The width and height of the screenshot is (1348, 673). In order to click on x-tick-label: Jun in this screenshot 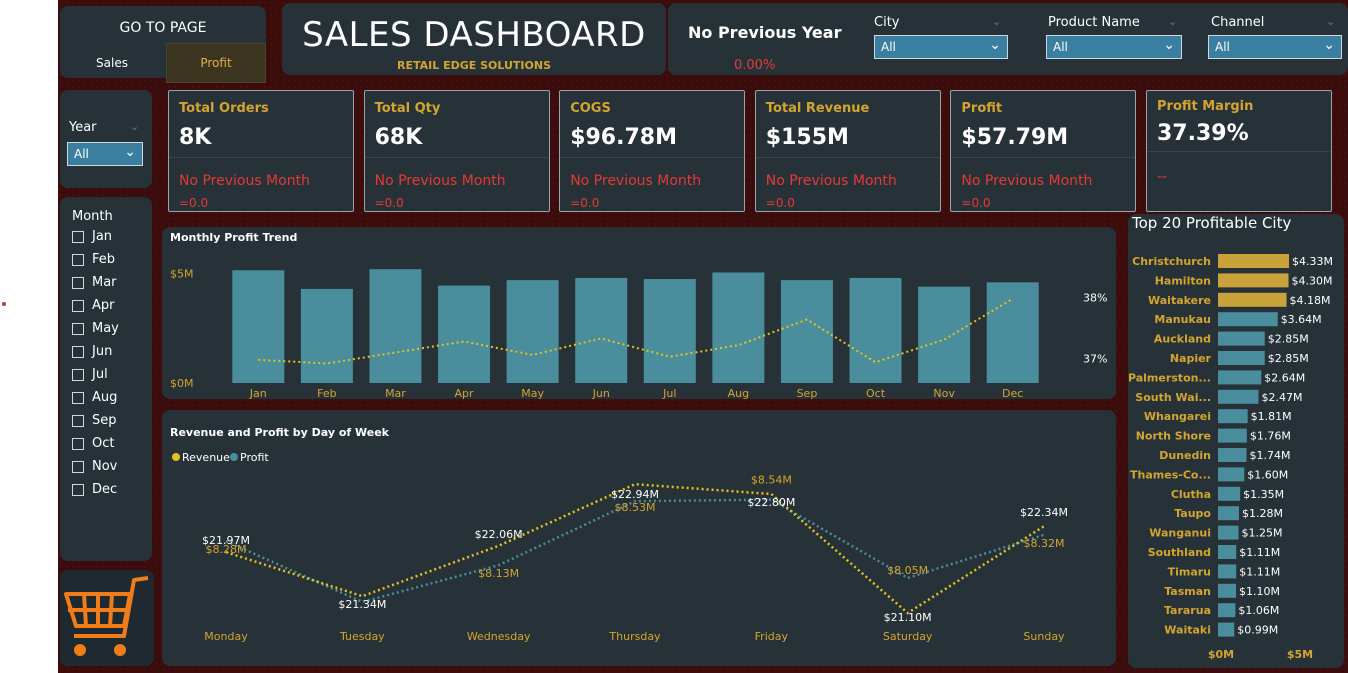, I will do `click(601, 393)`.